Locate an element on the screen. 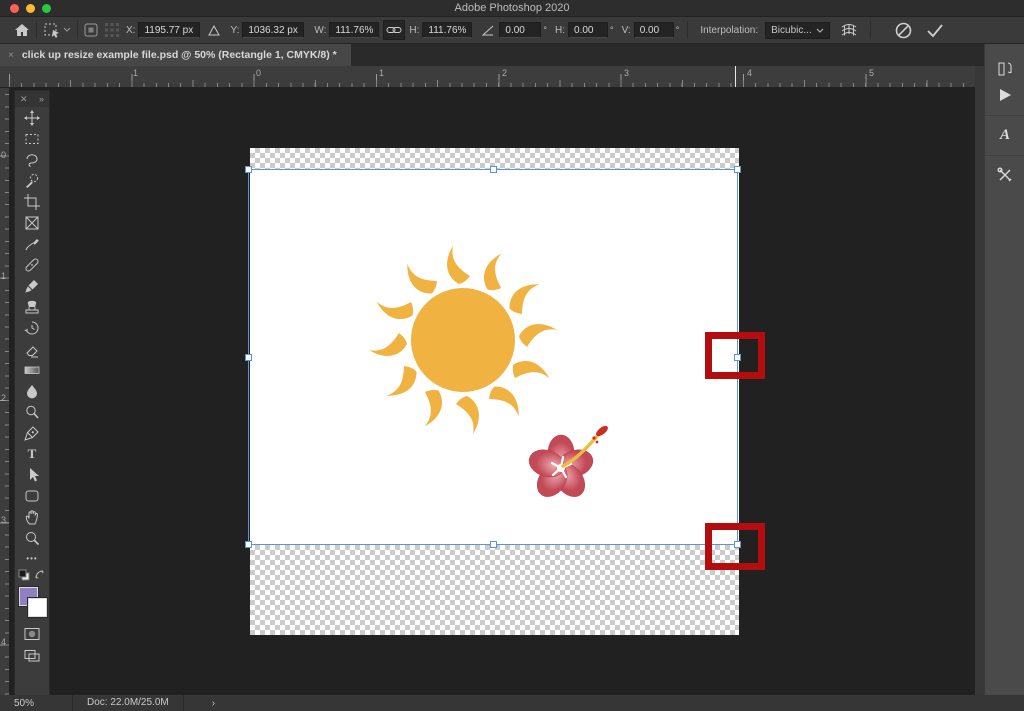 This screenshot has height=711, width=1024. highlight-box-middle-right-handle is located at coordinates (735, 355).